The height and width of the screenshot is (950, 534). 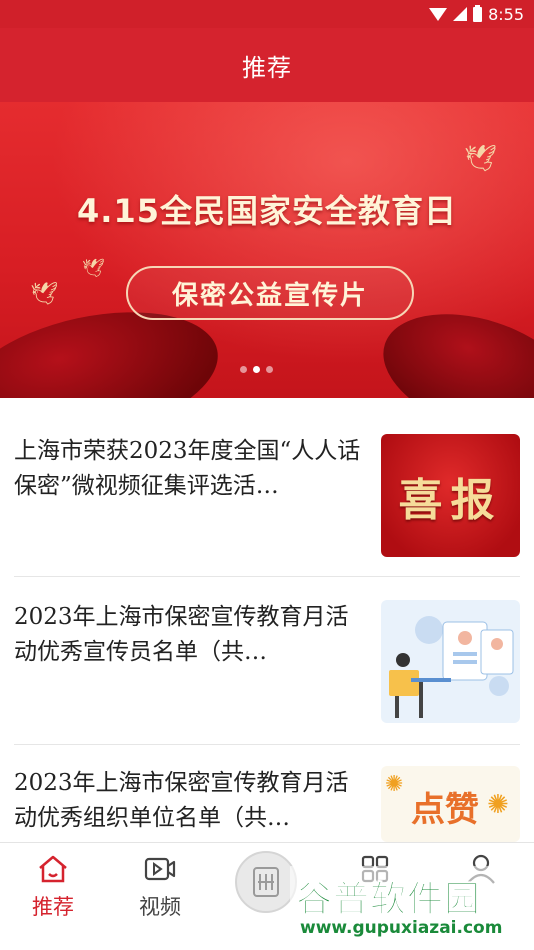 What do you see at coordinates (160, 907) in the screenshot?
I see `tab-label: 视频` at bounding box center [160, 907].